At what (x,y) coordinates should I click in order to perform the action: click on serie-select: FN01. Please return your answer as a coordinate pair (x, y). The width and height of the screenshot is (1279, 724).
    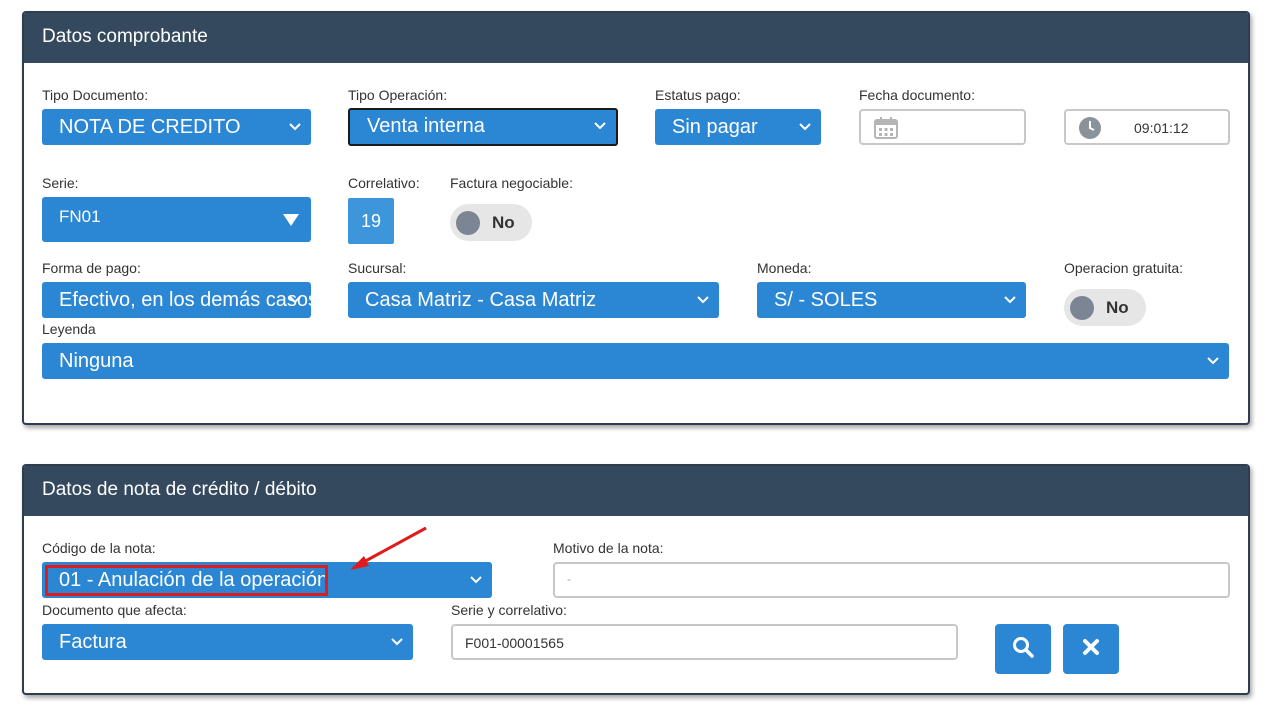
    Looking at the image, I should click on (176, 219).